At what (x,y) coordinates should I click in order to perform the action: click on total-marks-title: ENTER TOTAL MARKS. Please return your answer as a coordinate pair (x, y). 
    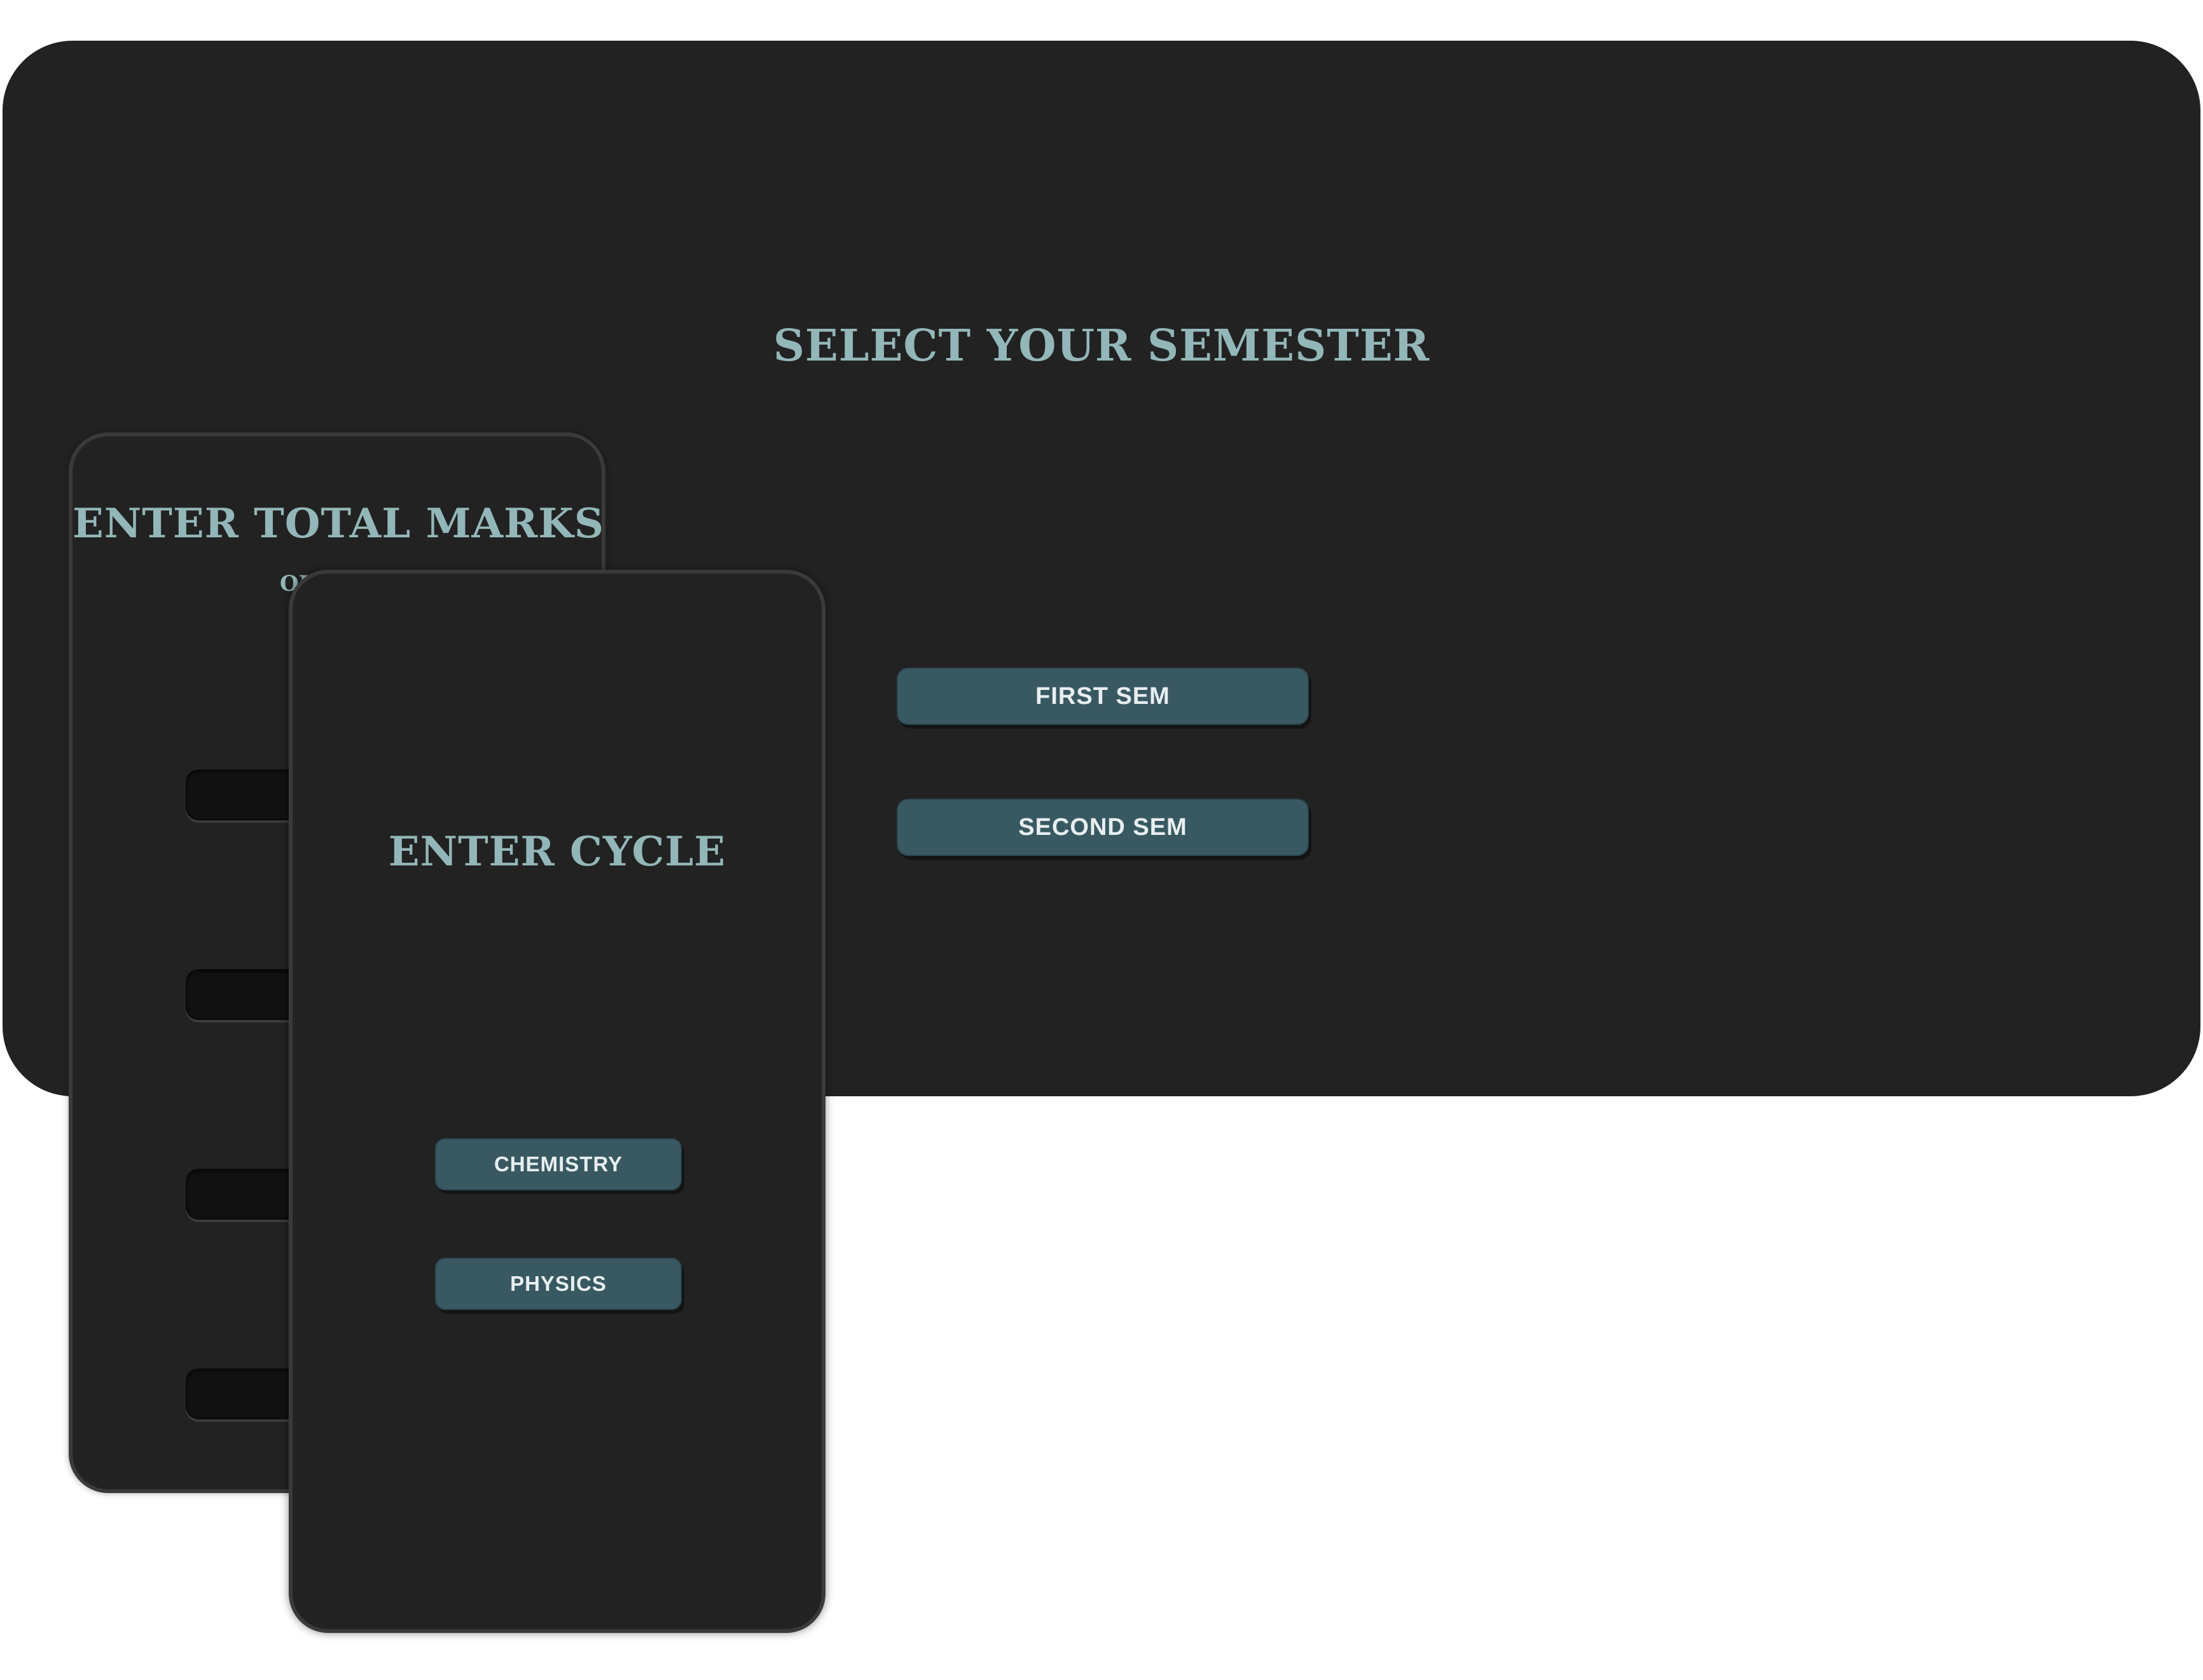
    Looking at the image, I should click on (339, 523).